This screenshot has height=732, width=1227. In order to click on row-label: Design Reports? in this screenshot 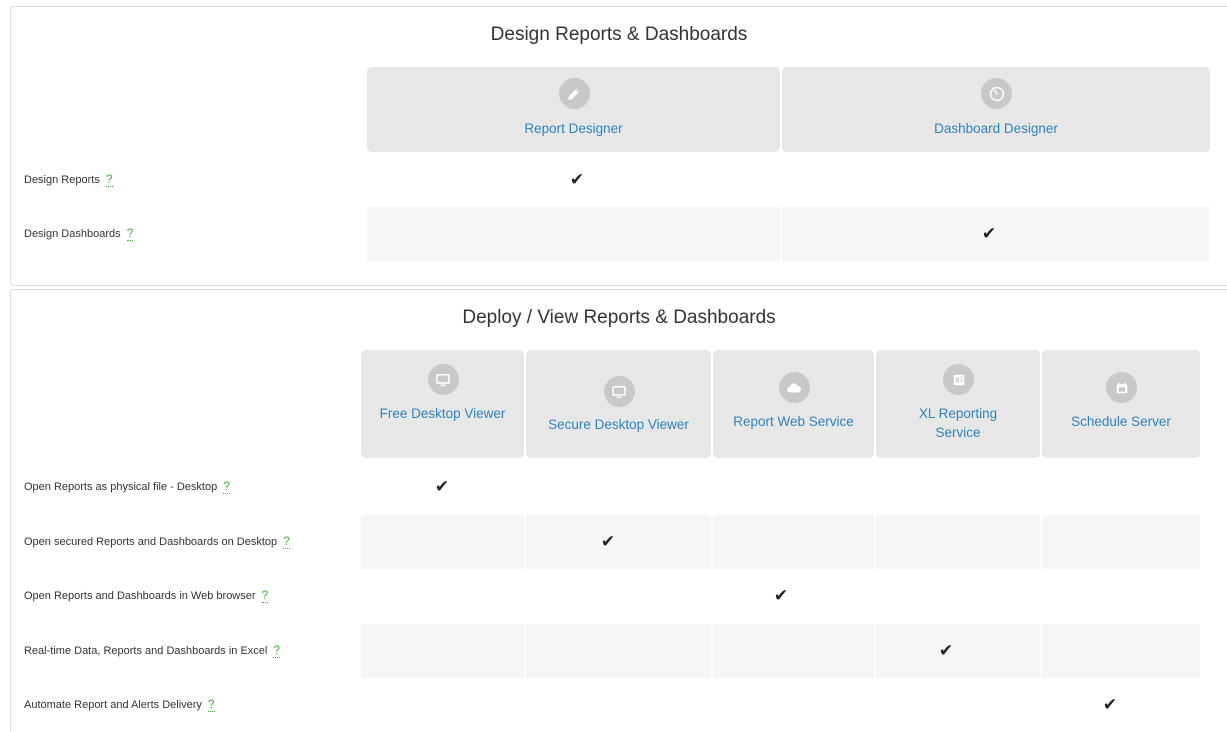, I will do `click(68, 180)`.